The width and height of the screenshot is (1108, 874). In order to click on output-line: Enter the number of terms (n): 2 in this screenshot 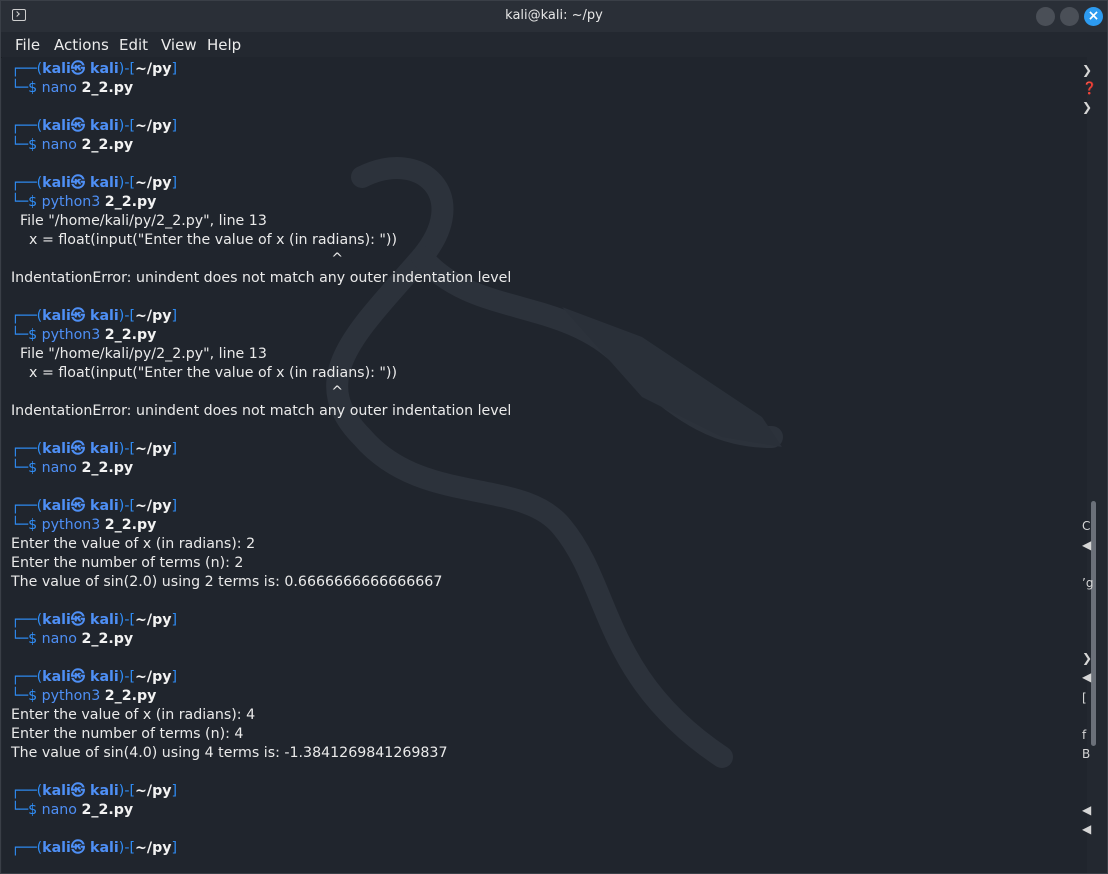, I will do `click(127, 563)`.